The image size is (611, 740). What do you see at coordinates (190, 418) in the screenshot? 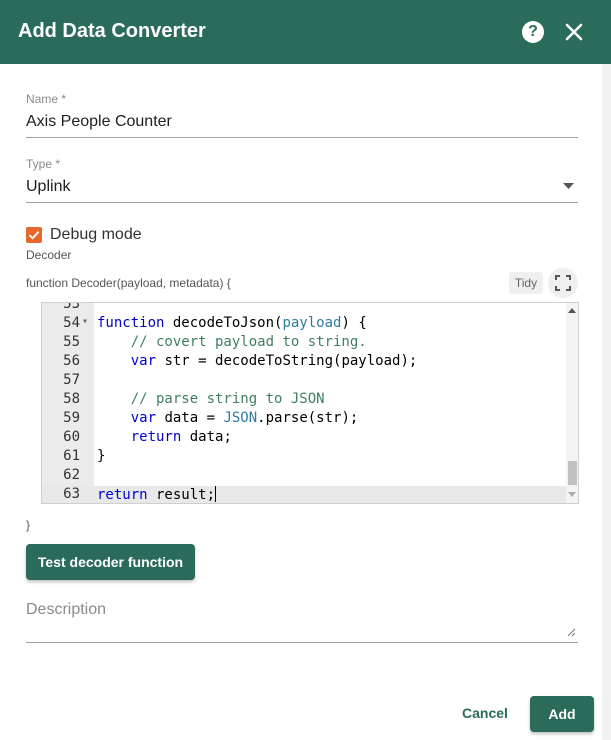
I see `code-token: data =` at bounding box center [190, 418].